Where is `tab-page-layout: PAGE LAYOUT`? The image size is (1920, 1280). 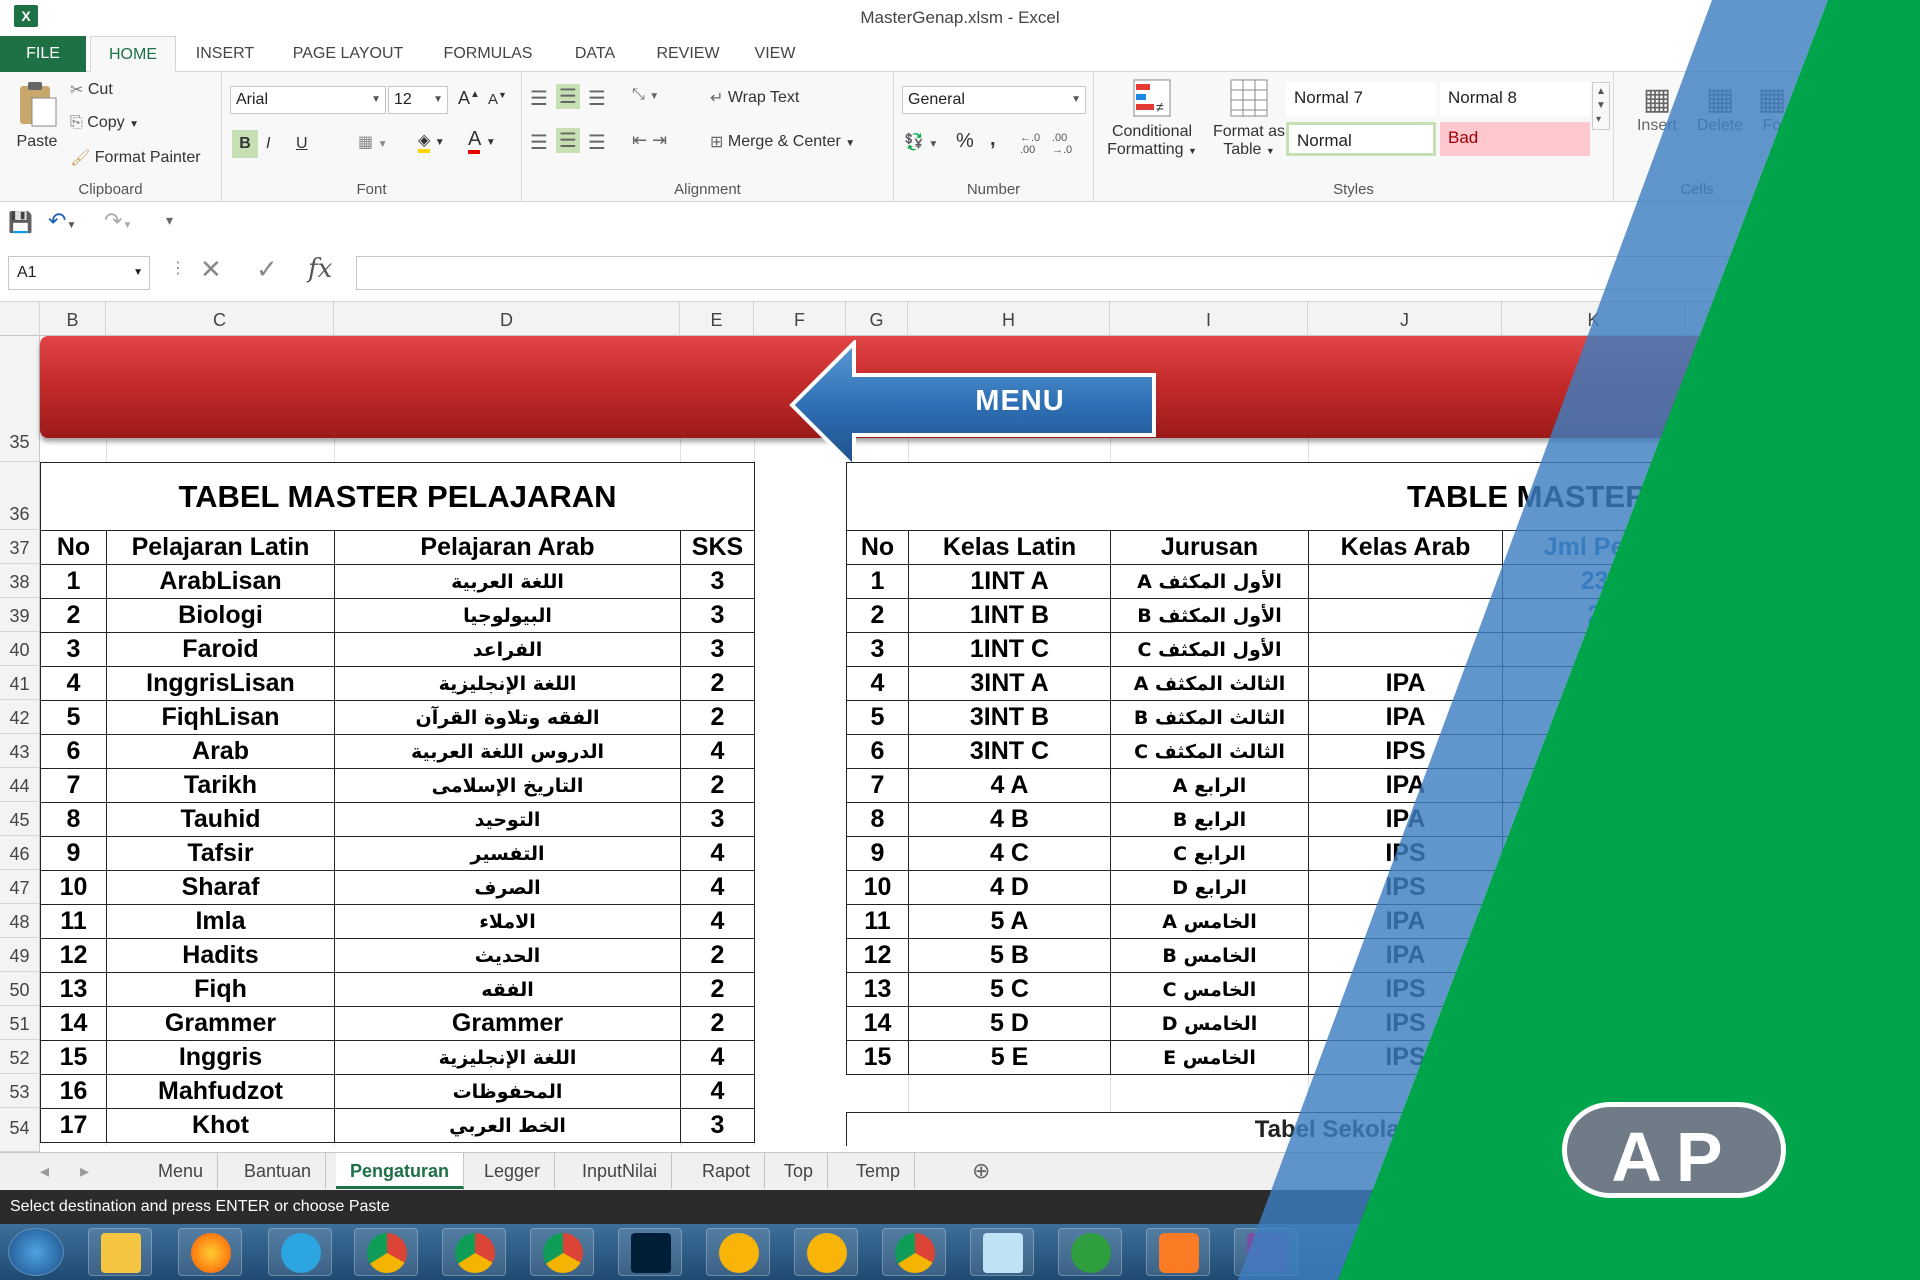
tab-page-layout: PAGE LAYOUT is located at coordinates (348, 54).